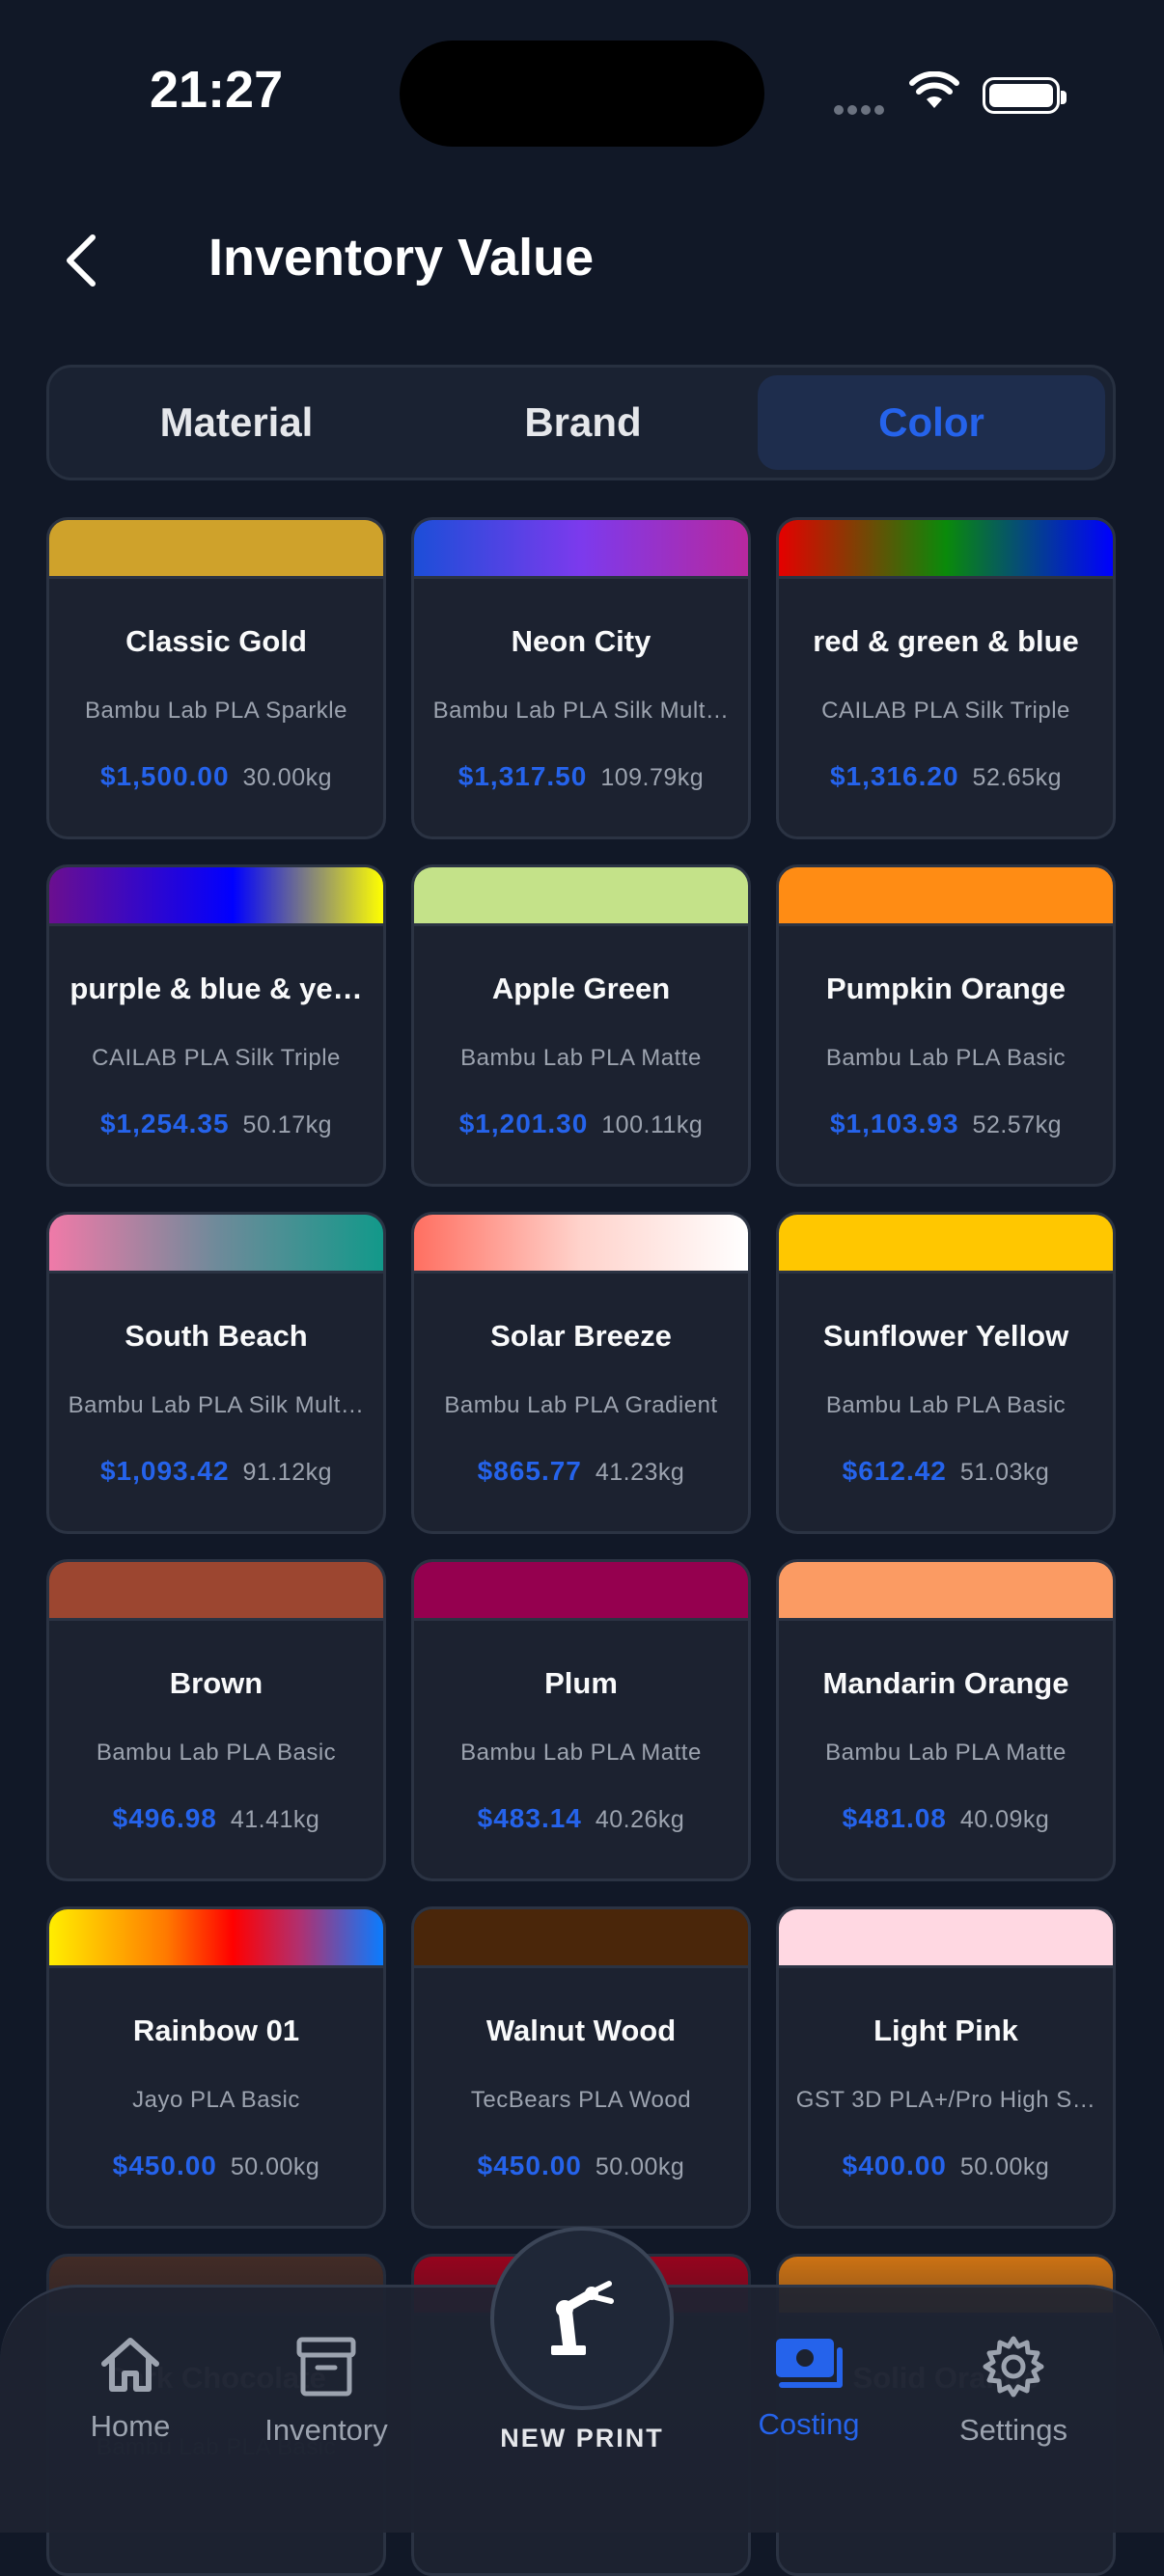 This screenshot has width=1164, height=2576. I want to click on tab-inventory: Inventory, so click(326, 2392).